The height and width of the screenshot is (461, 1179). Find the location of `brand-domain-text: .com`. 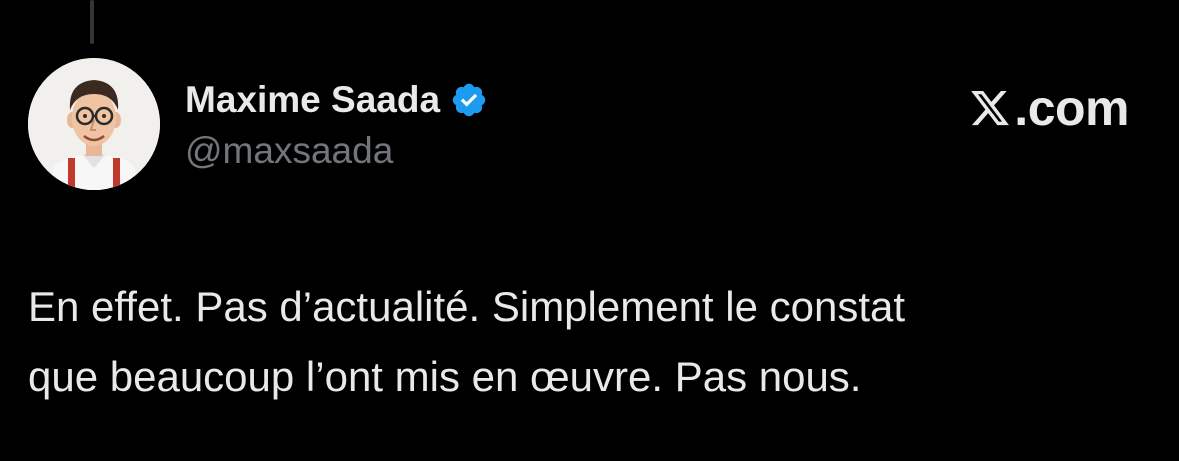

brand-domain-text: .com is located at coordinates (1071, 108).